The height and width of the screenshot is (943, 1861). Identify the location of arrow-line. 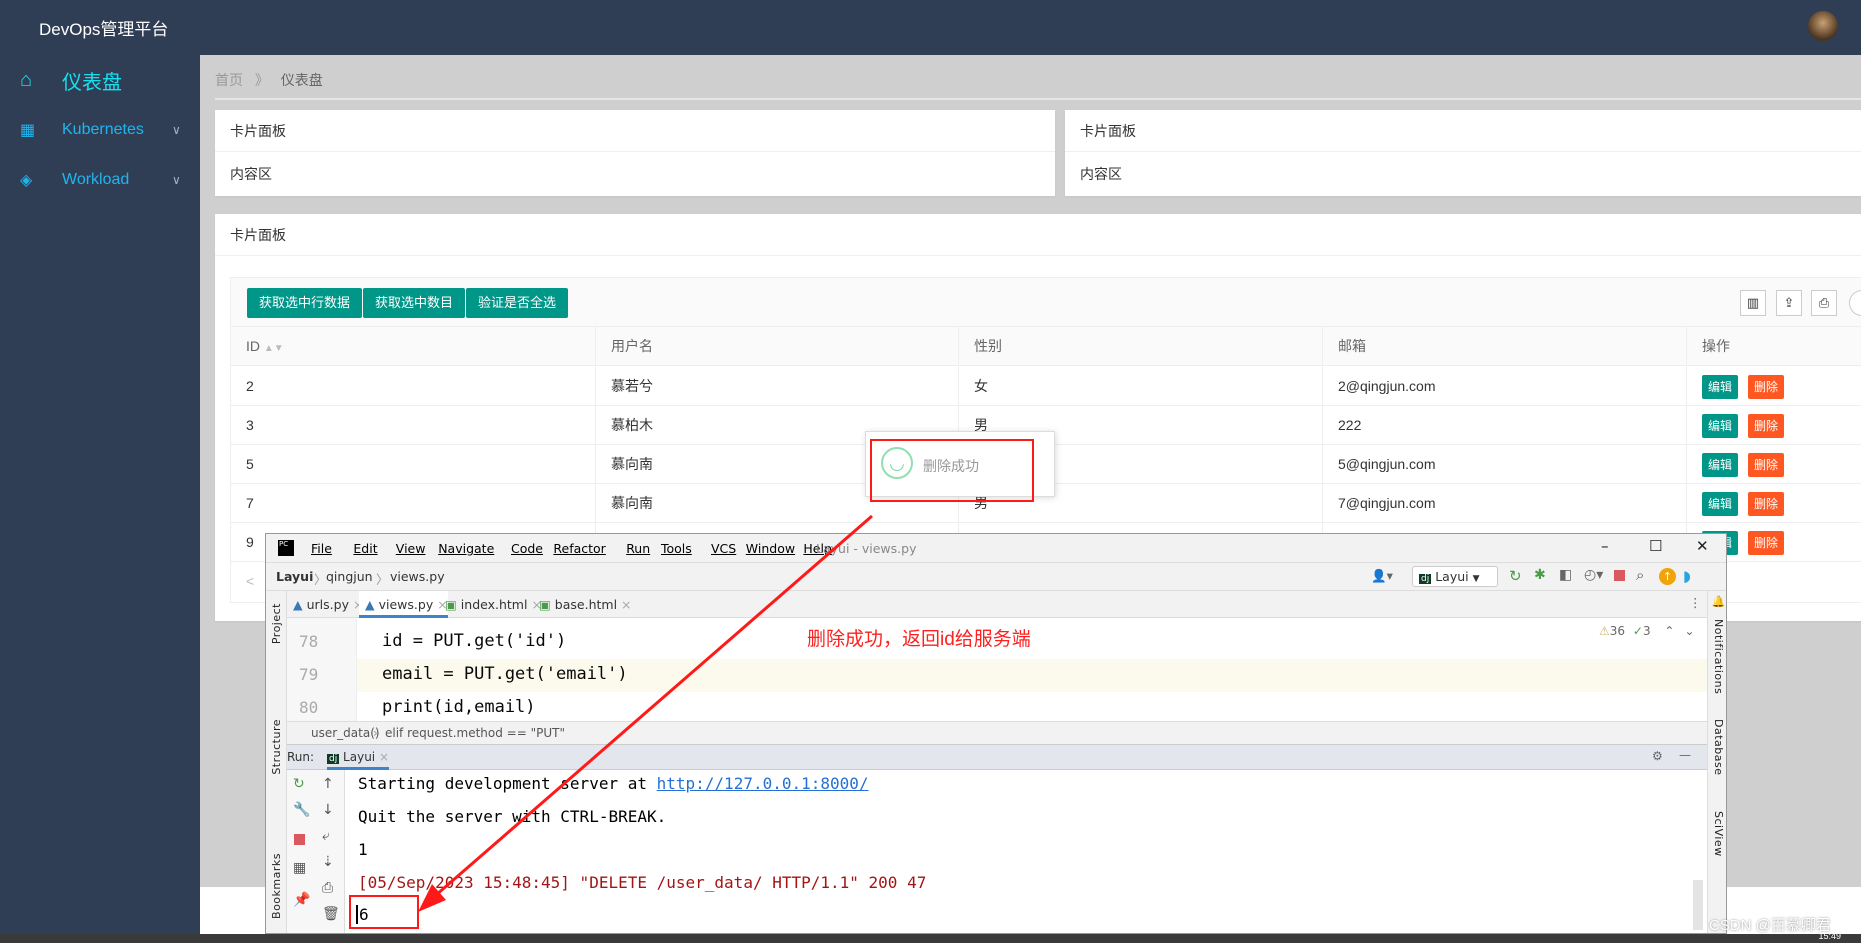
(650, 709).